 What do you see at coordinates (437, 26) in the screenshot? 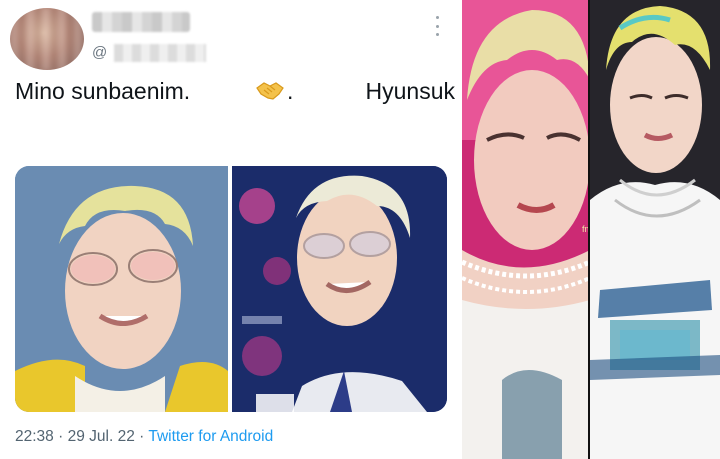
I see `more-vertical-icon` at bounding box center [437, 26].